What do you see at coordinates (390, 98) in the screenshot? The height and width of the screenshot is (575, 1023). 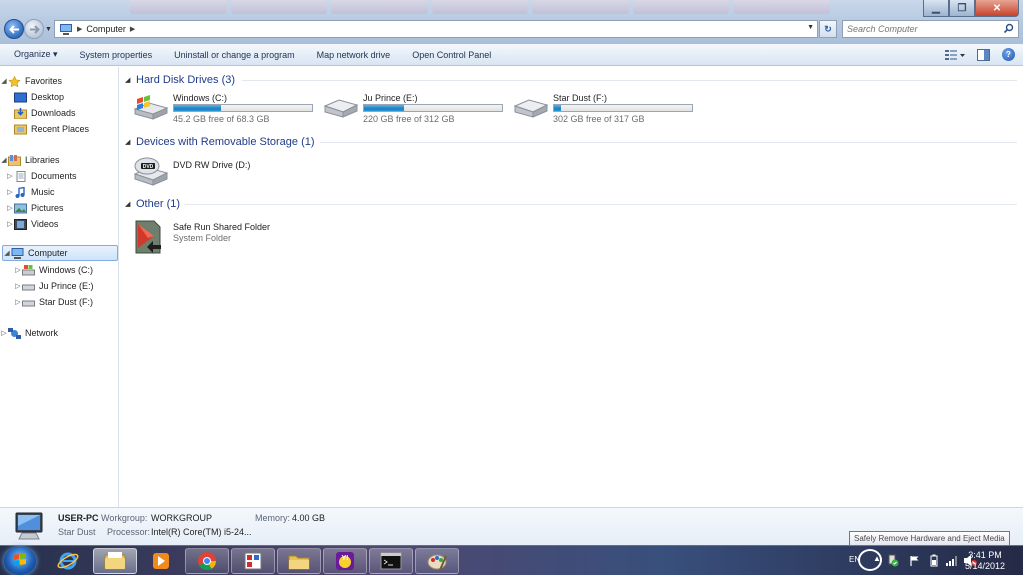 I see `drive-name: Ju Prince (E:)` at bounding box center [390, 98].